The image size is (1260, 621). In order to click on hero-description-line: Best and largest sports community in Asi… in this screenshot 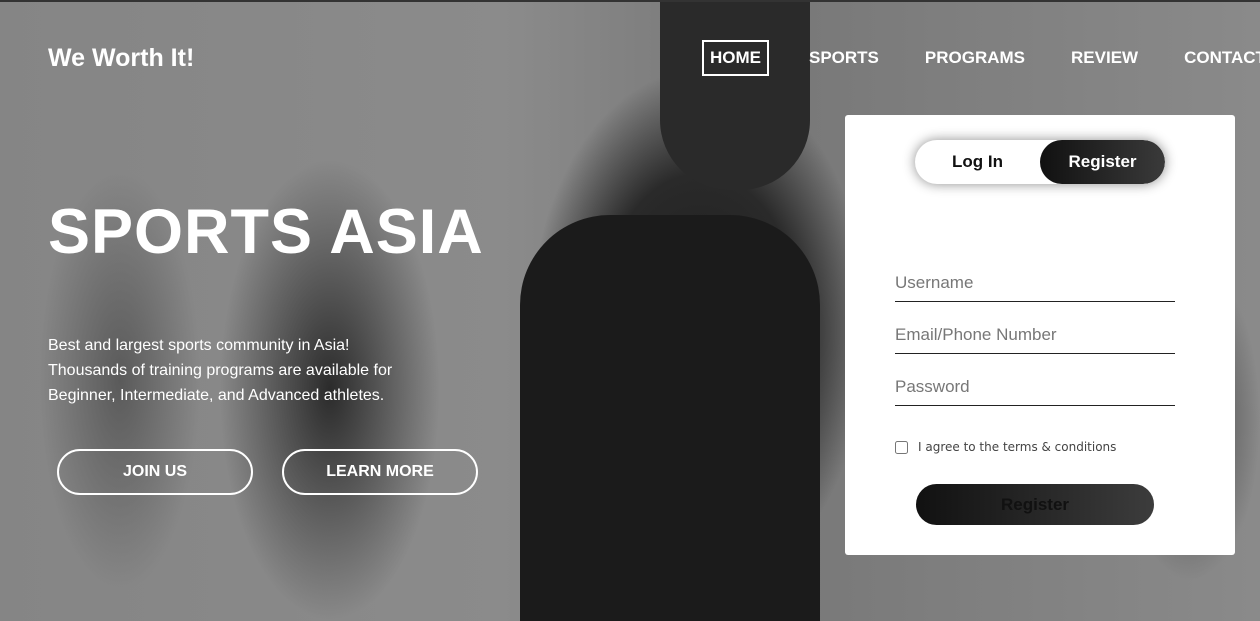, I will do `click(199, 345)`.